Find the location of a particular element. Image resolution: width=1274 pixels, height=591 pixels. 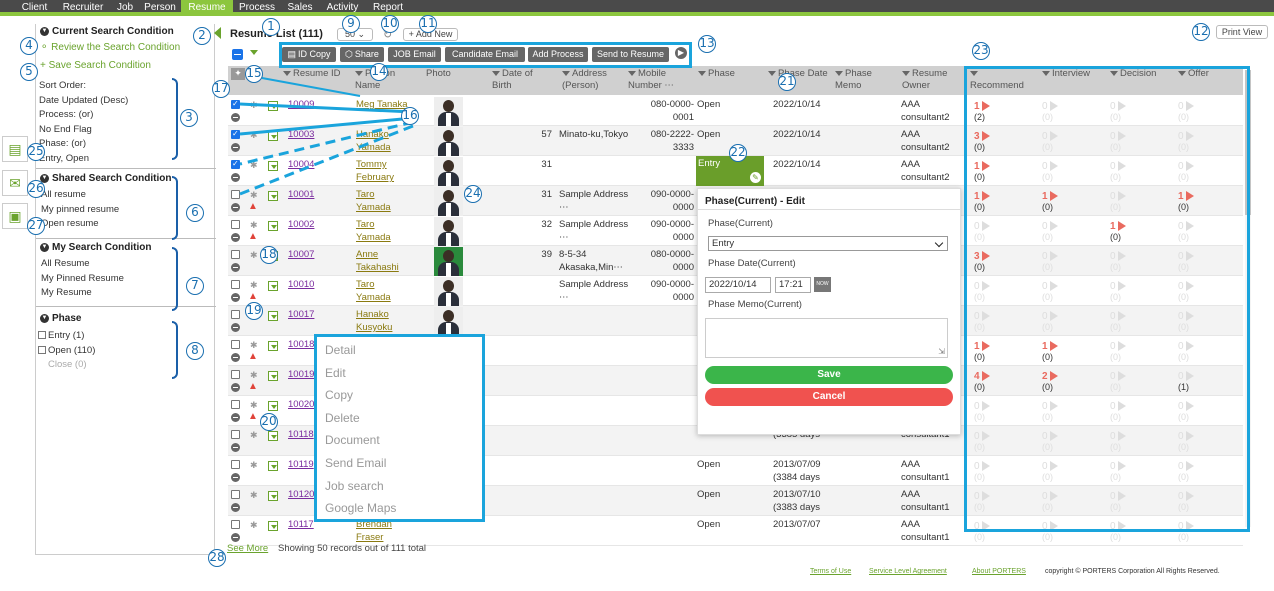

phase-date-input: 2022/10/14 is located at coordinates (738, 285).